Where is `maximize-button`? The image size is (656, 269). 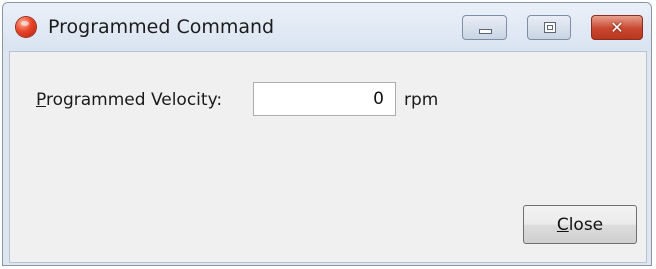
maximize-button is located at coordinates (549, 27).